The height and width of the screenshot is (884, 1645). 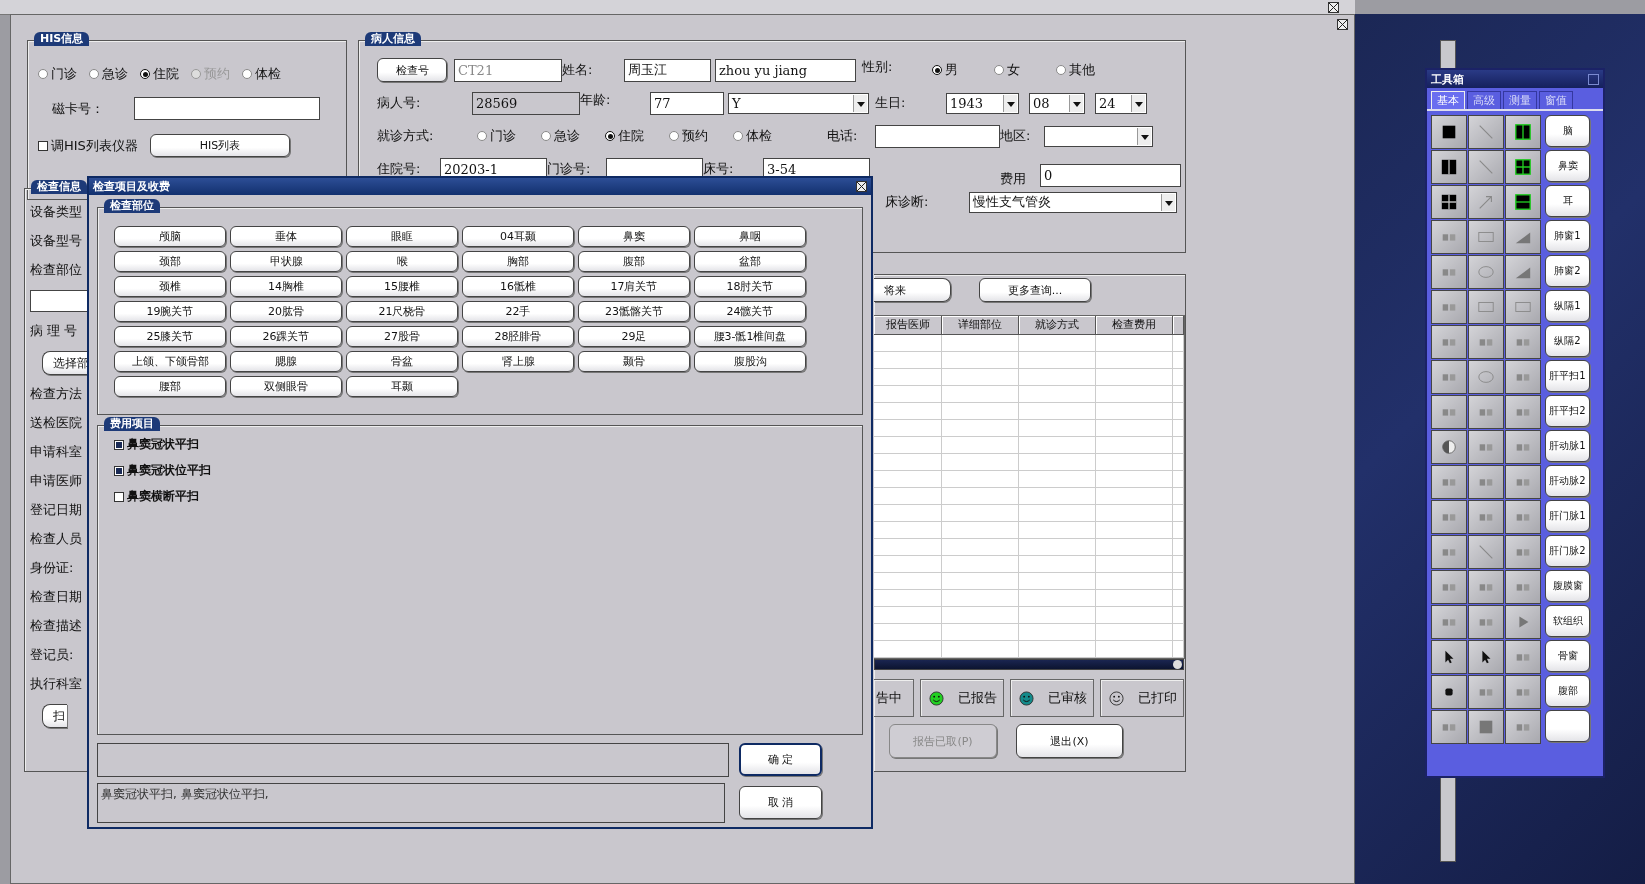 I want to click on preset-button, so click(x=1567, y=726).